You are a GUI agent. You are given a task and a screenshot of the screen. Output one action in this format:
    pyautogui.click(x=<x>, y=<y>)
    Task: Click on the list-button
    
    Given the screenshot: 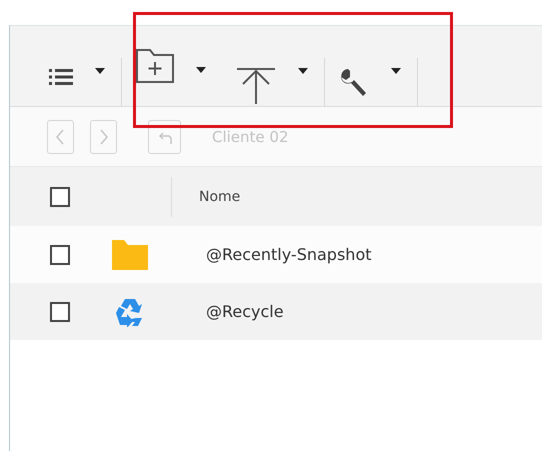 What is the action you would take?
    pyautogui.click(x=61, y=77)
    